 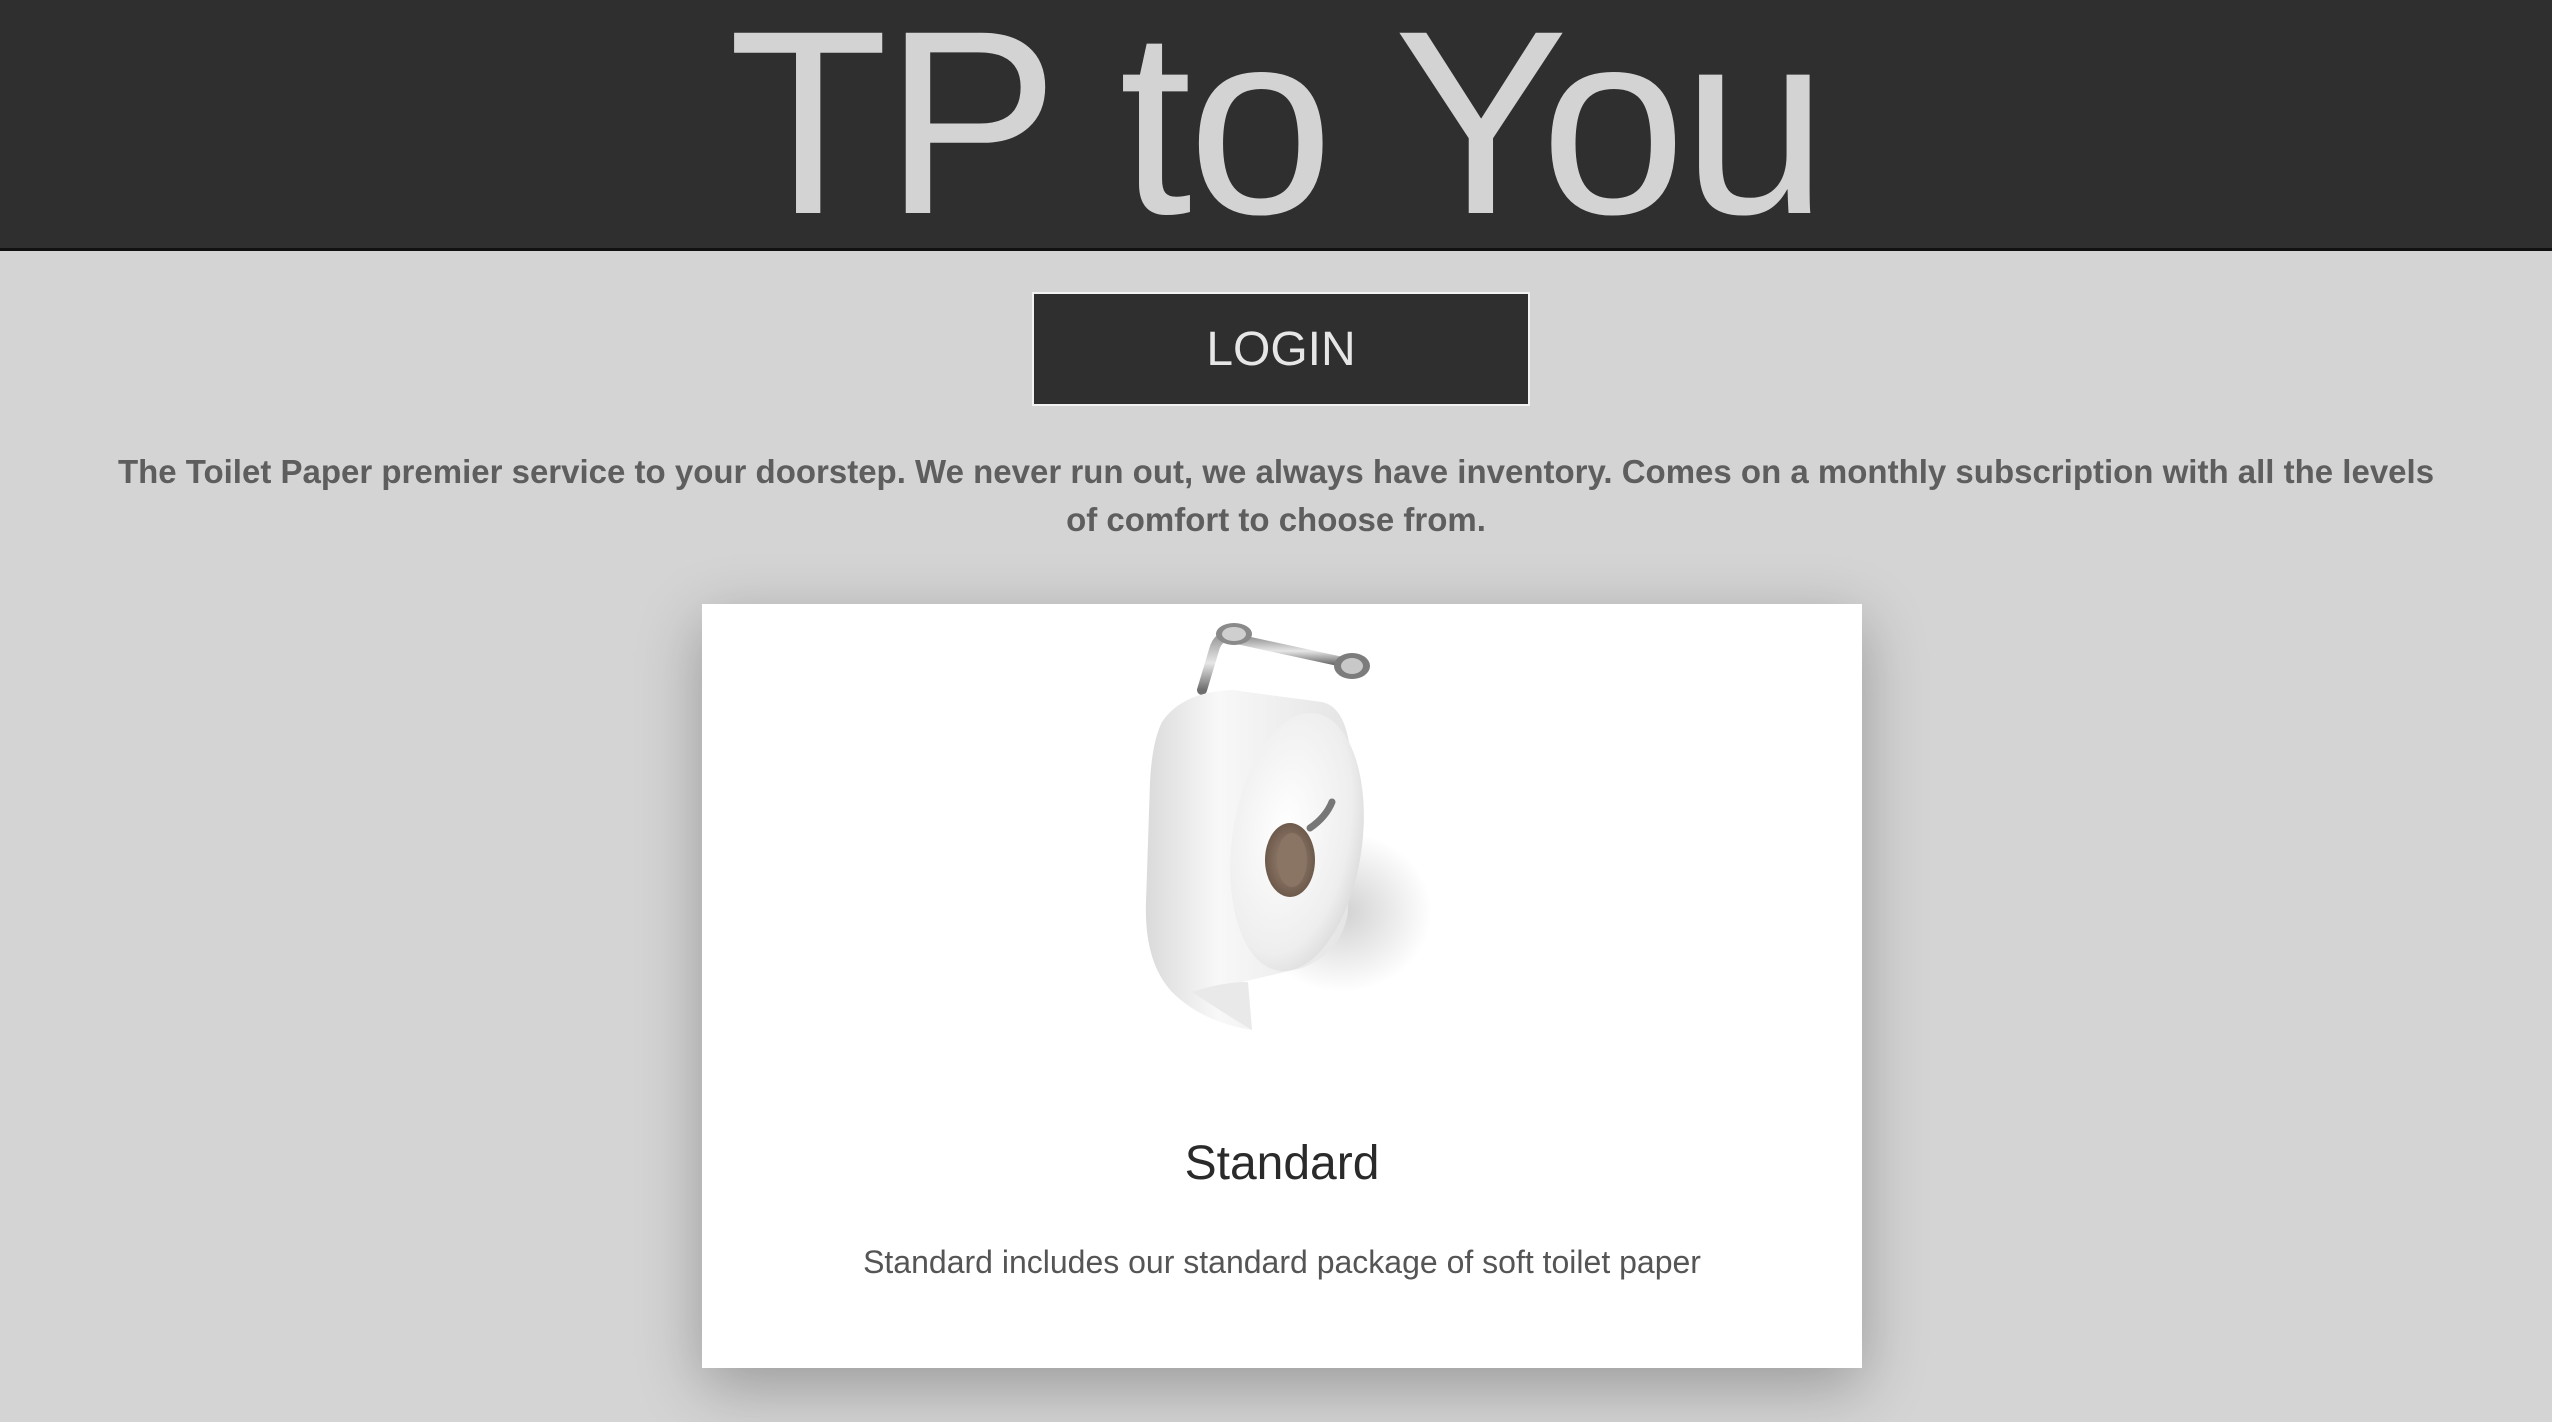 I want to click on site-title: TP to You, so click(x=1278, y=125).